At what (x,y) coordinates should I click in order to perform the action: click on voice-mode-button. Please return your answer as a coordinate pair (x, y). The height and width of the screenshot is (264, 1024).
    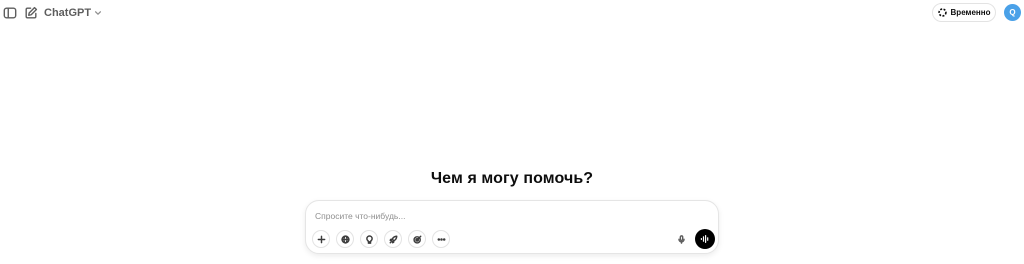
    Looking at the image, I should click on (705, 239).